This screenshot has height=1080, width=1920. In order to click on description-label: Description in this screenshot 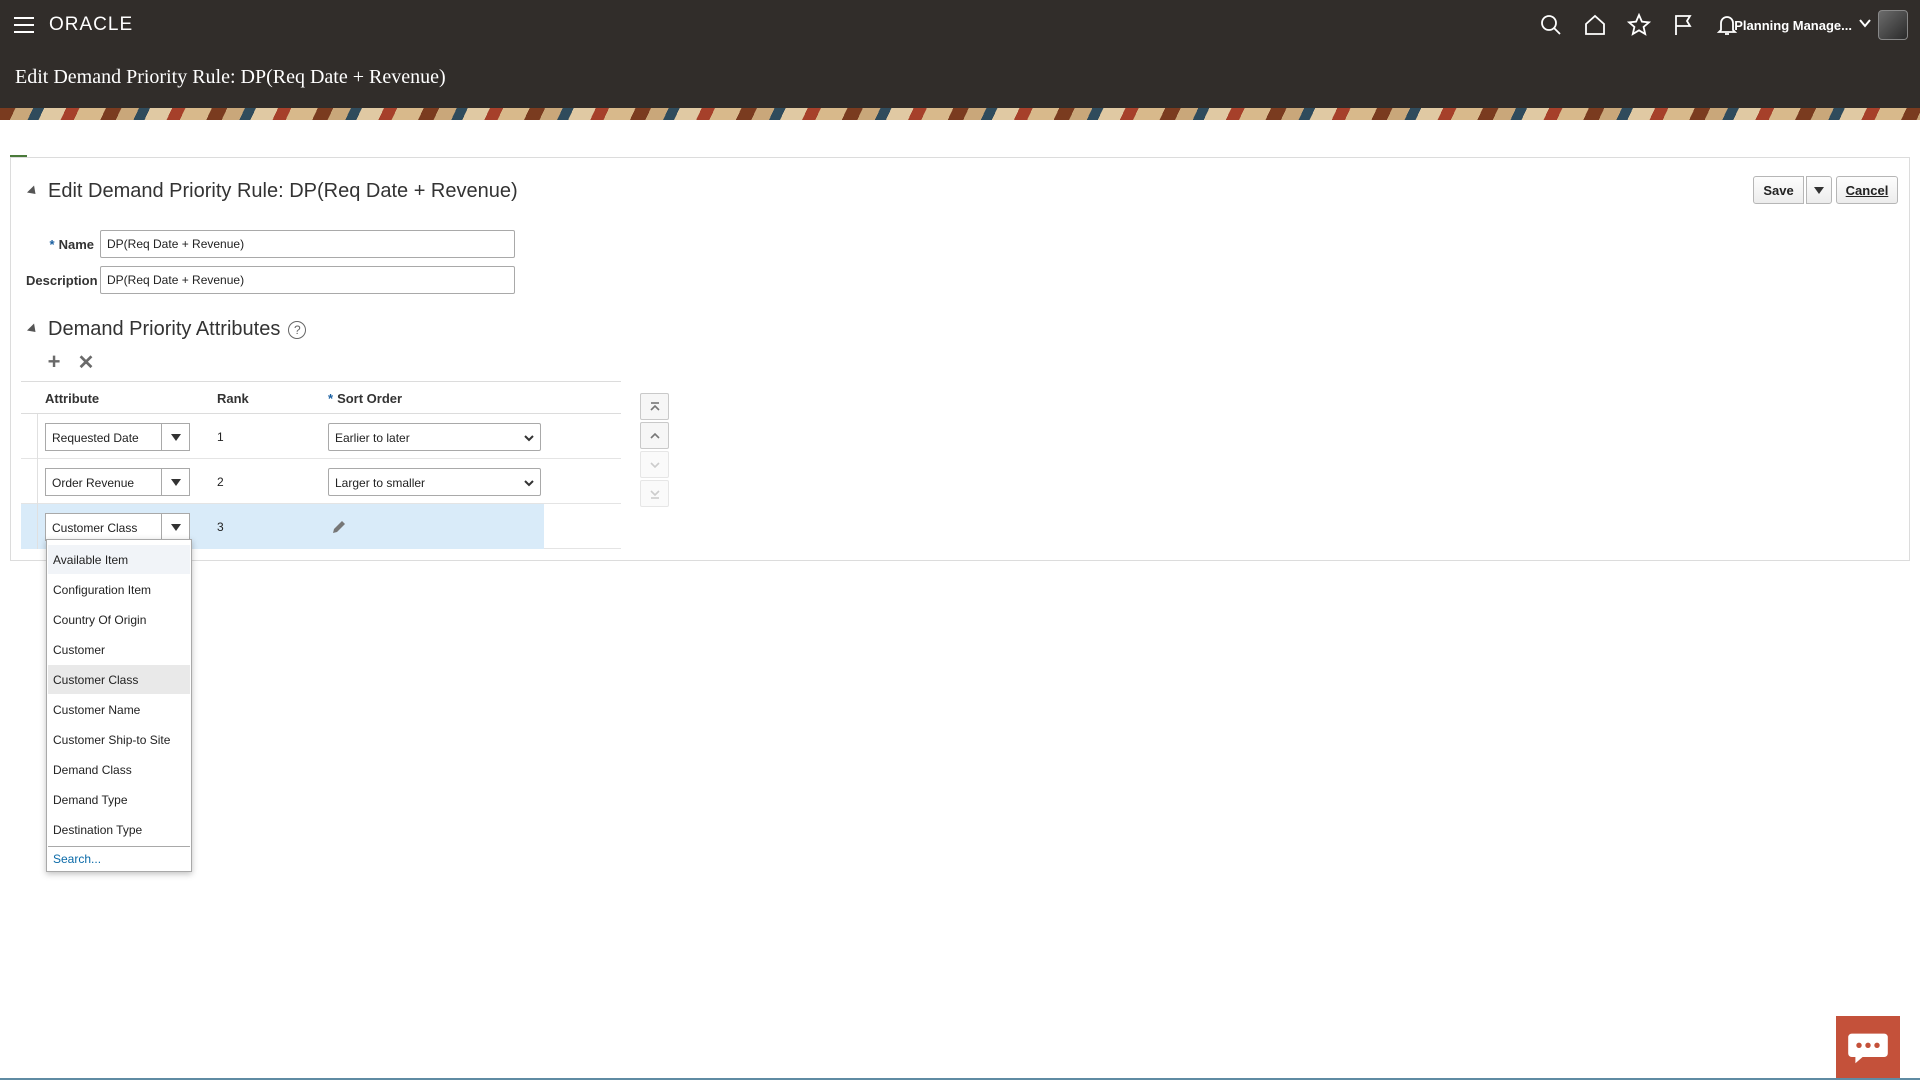, I will do `click(62, 280)`.